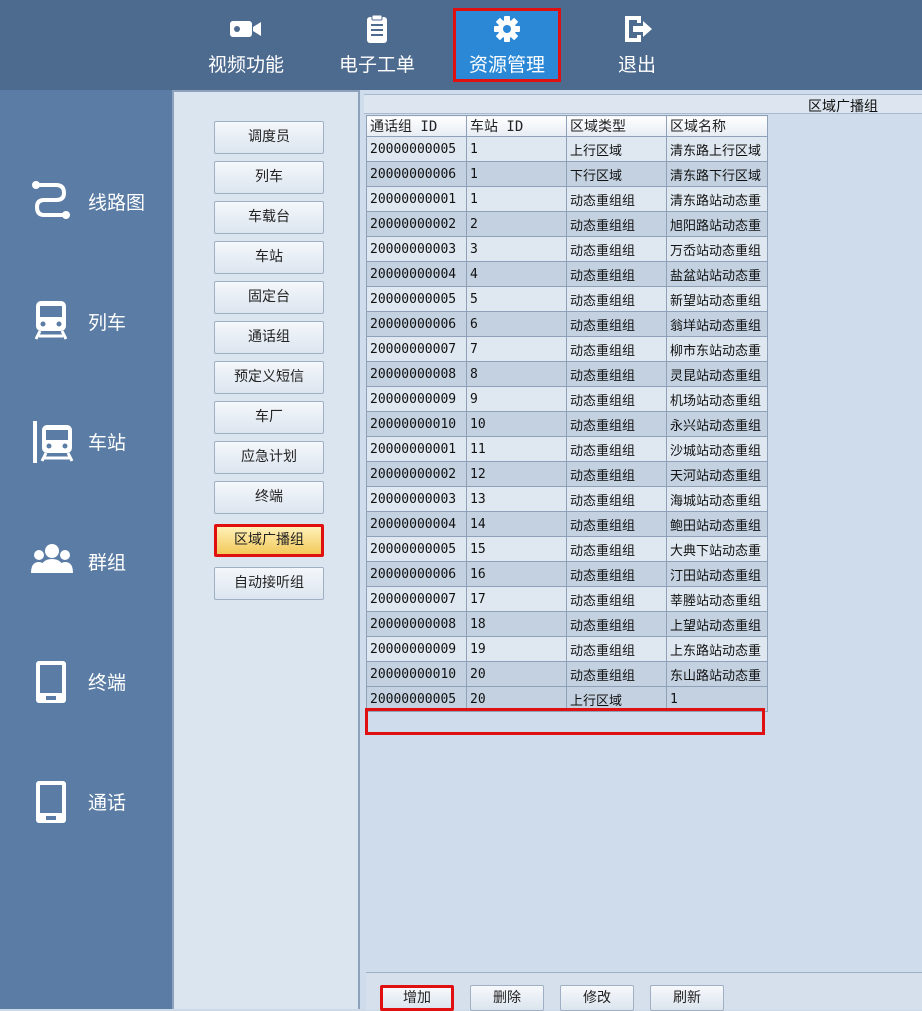  What do you see at coordinates (117, 203) in the screenshot?
I see `sidebar-item-label: 线路图` at bounding box center [117, 203].